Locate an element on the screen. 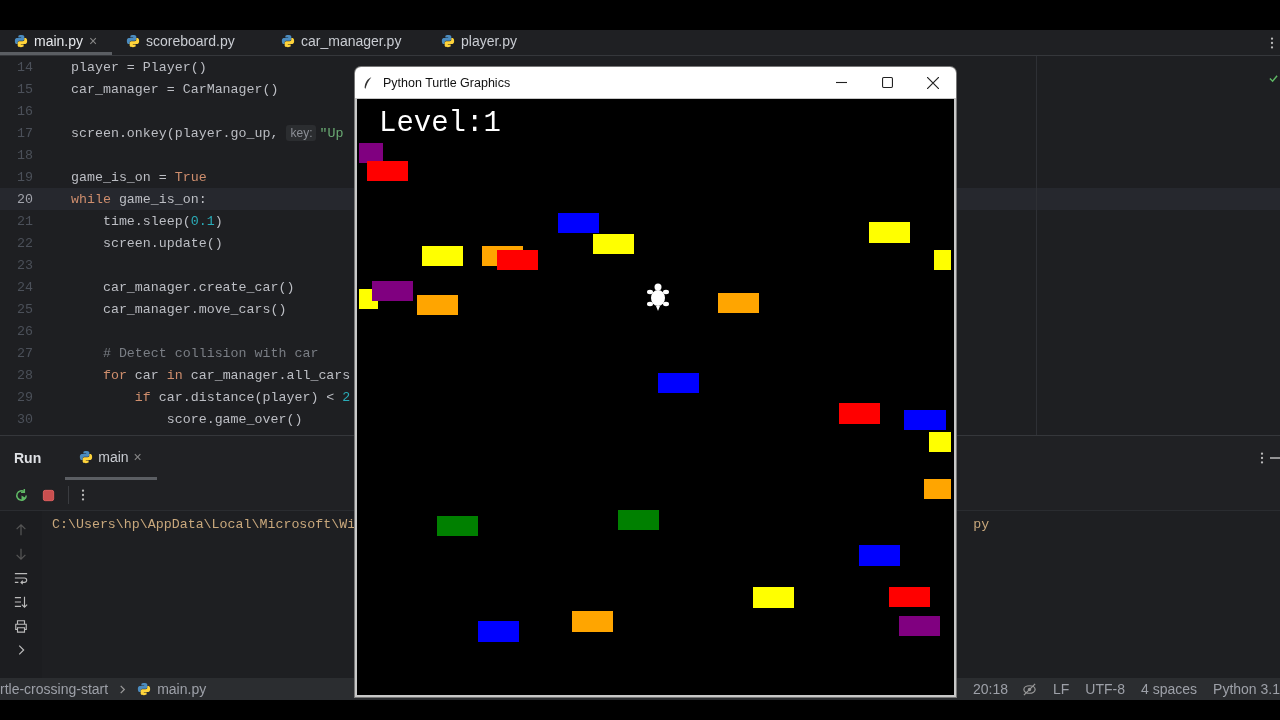 The image size is (1280, 720). turtle-icon is located at coordinates (658, 297).